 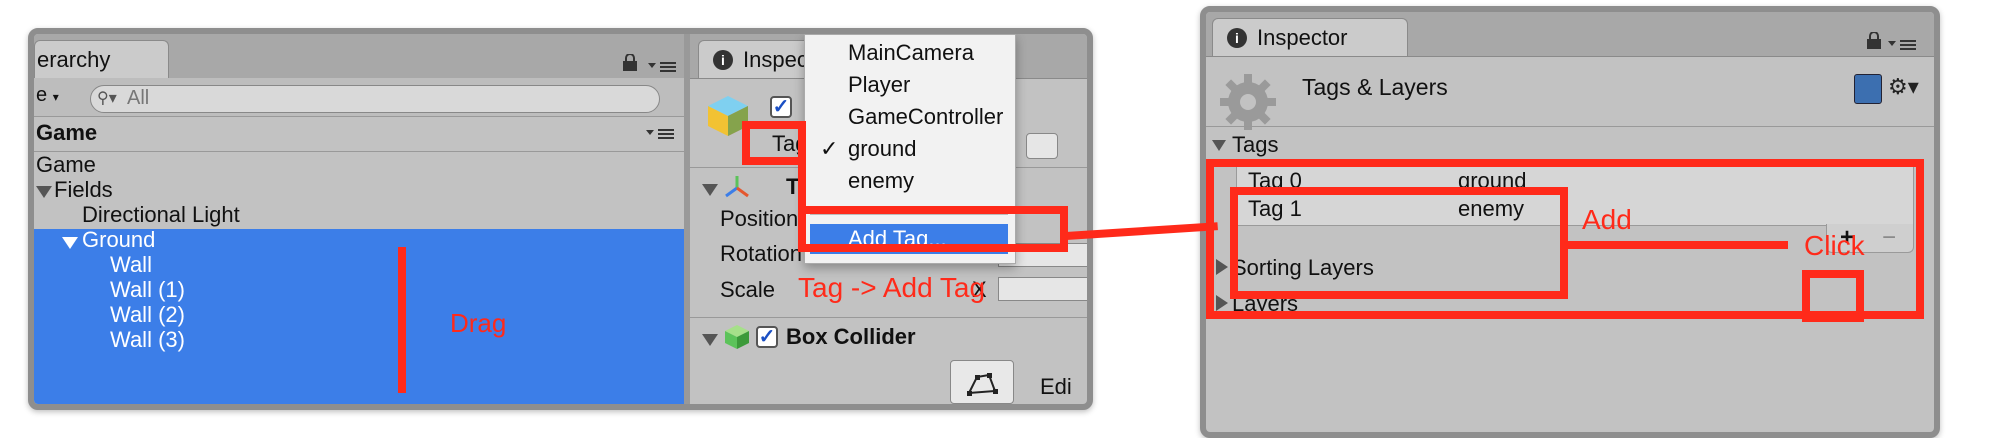 I want to click on check-icon: ✓, so click(x=829, y=148).